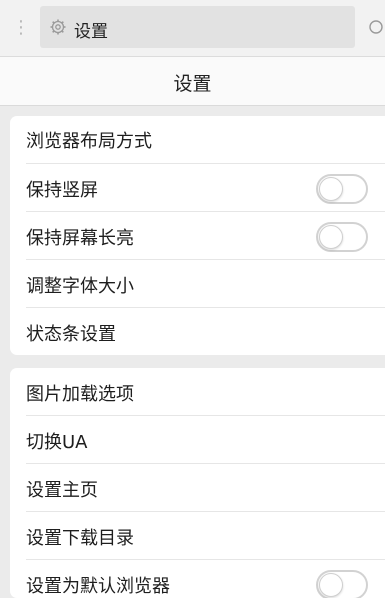  I want to click on setting-label: 调整字体大小, so click(80, 286).